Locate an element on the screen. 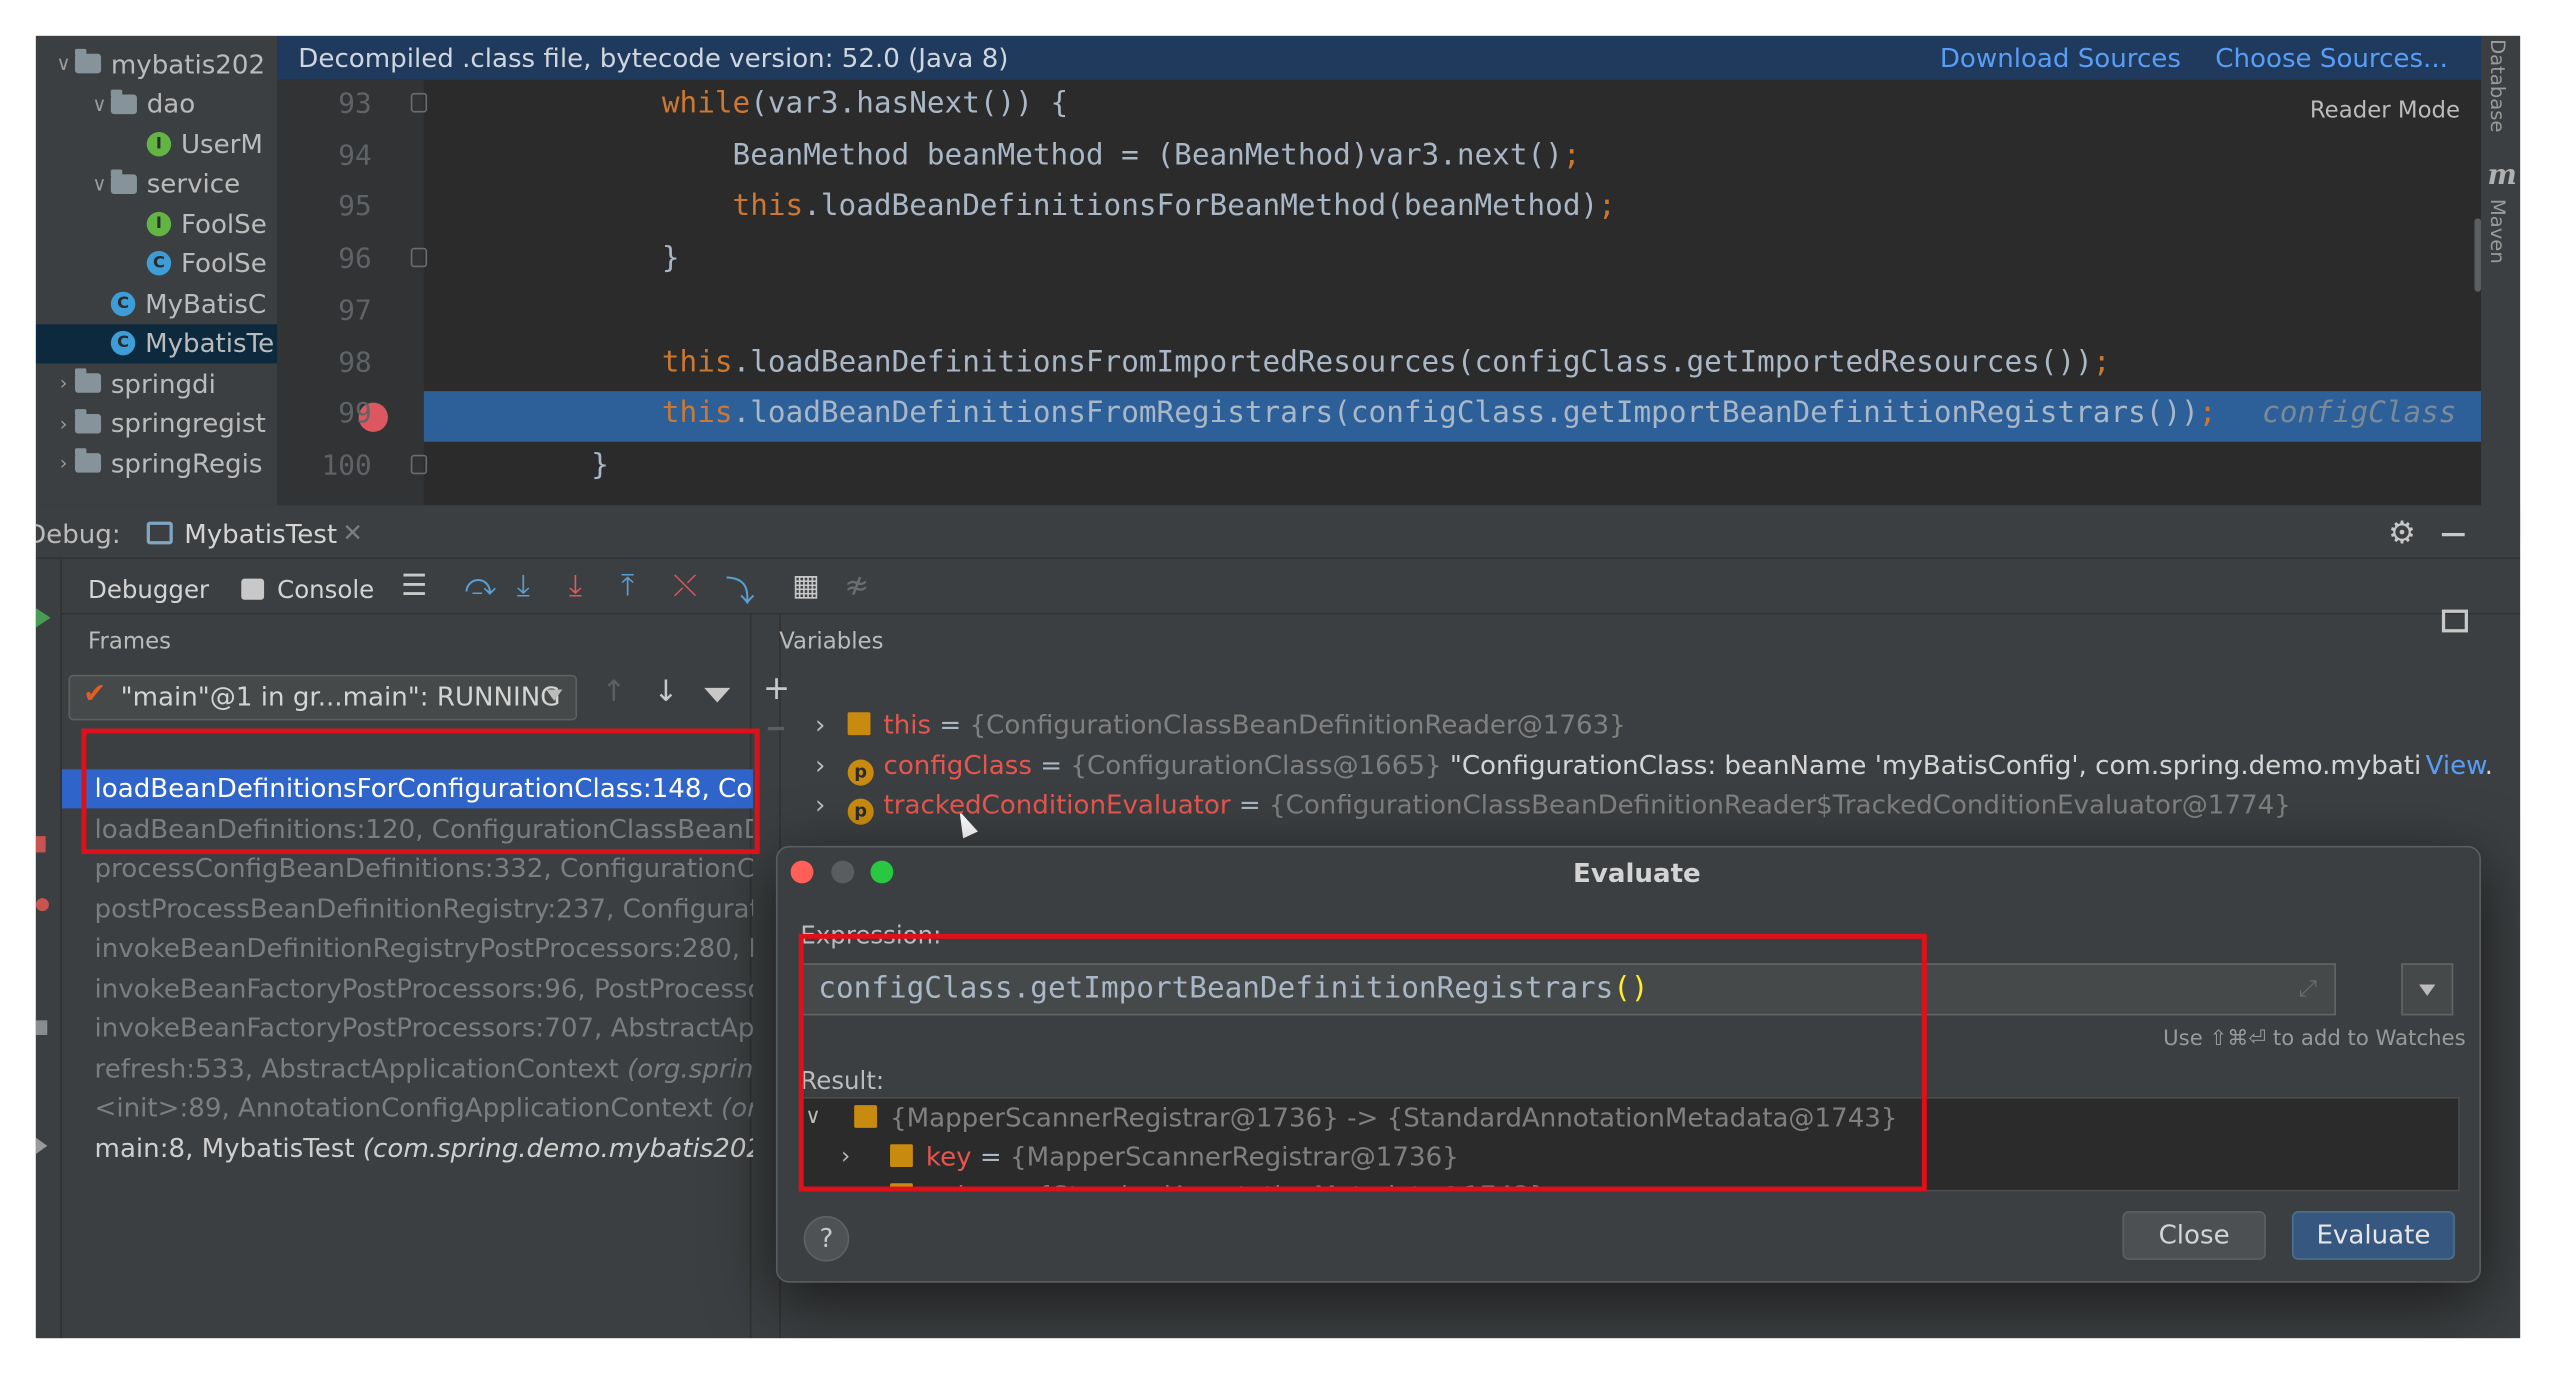  database-tool-tab: Database is located at coordinates (2497, 85).